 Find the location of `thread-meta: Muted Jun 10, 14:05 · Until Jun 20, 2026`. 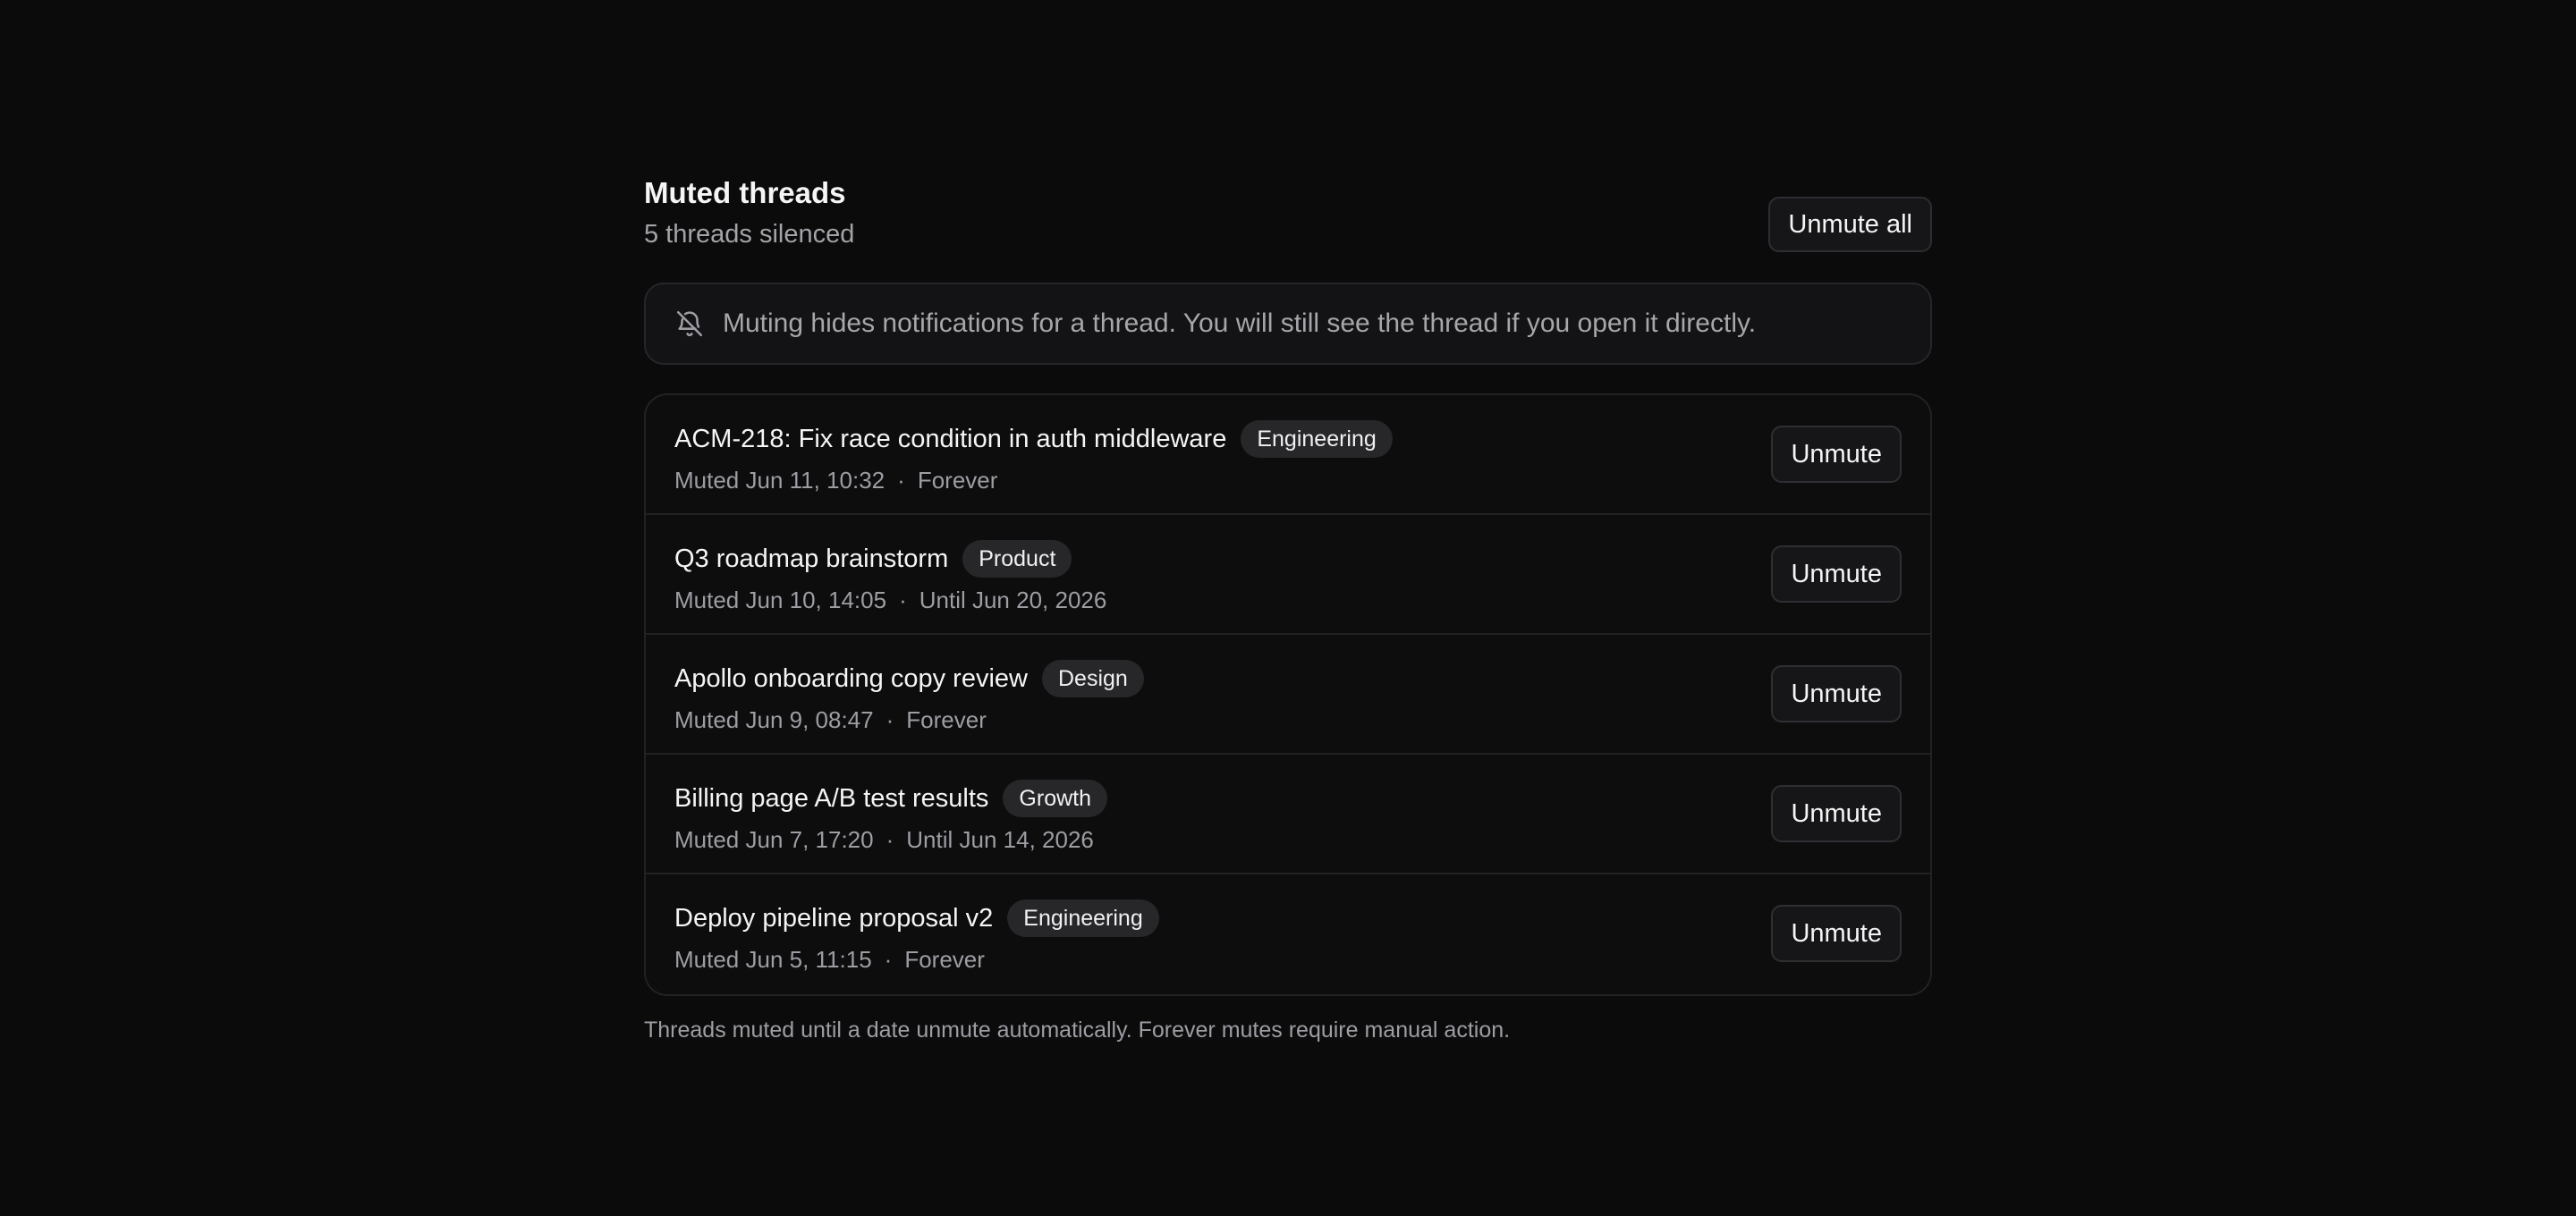

thread-meta: Muted Jun 10, 14:05 · Until Jun 20, 2026 is located at coordinates (890, 600).